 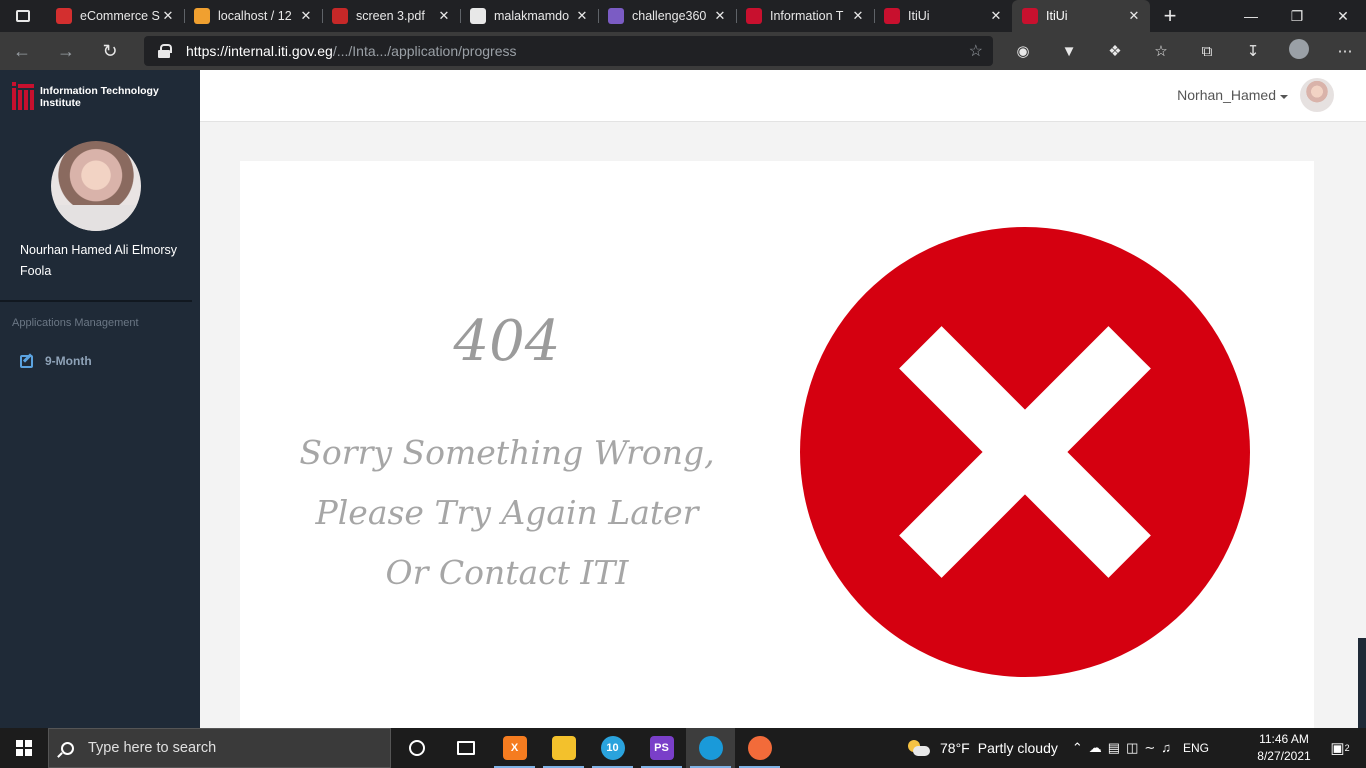 I want to click on weather-temp: 78°F, so click(x=955, y=748).